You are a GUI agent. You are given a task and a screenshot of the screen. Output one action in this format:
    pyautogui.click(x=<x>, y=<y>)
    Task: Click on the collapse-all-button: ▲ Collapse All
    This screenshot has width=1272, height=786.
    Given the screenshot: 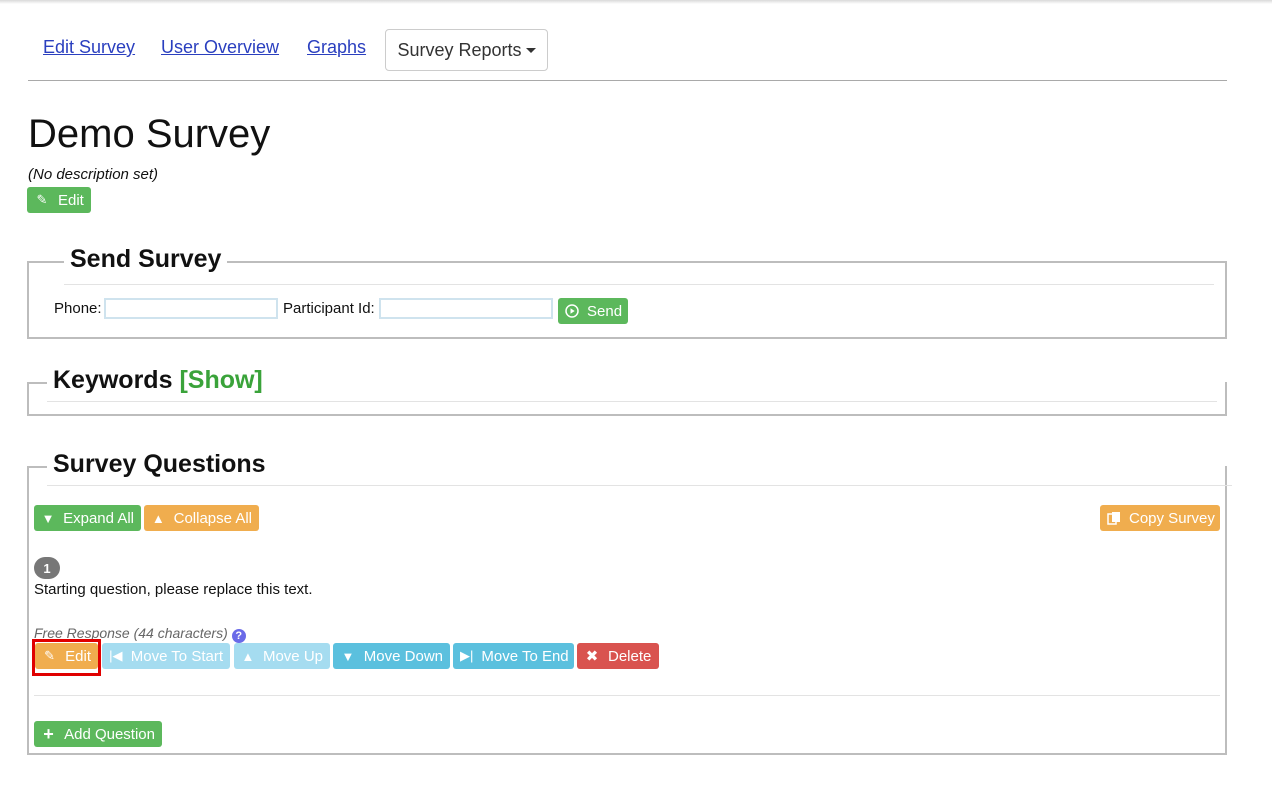 What is the action you would take?
    pyautogui.click(x=201, y=518)
    